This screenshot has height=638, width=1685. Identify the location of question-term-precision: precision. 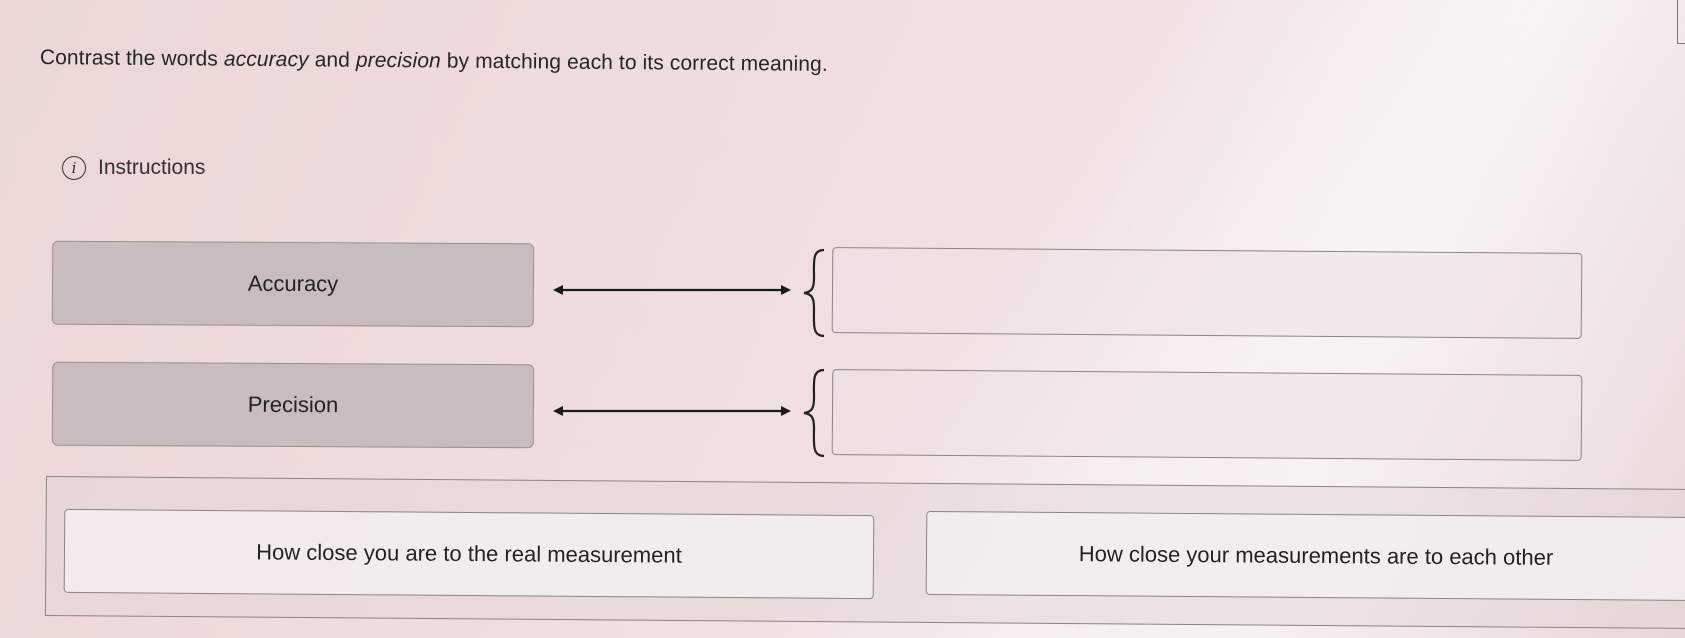
(398, 60).